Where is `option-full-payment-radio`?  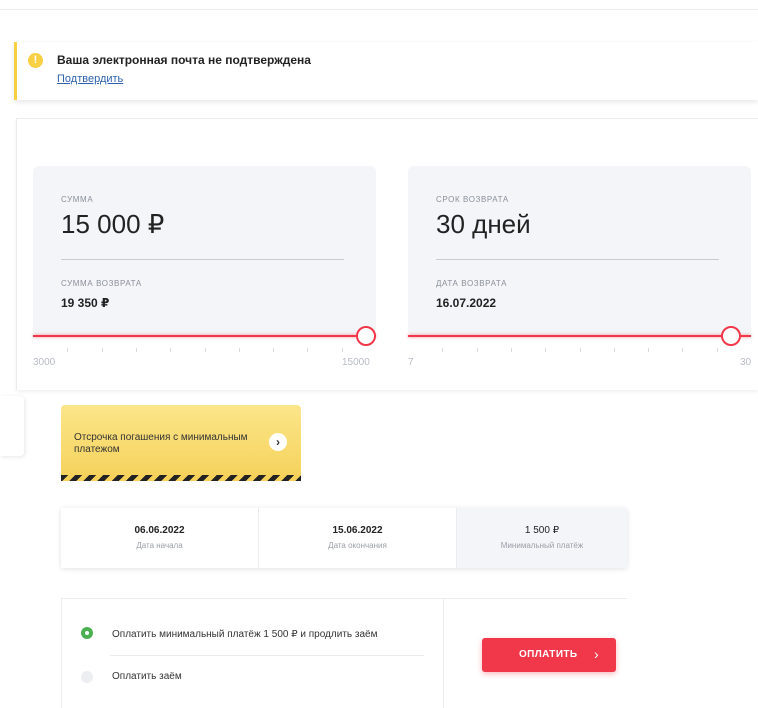
option-full-payment-radio is located at coordinates (87, 677).